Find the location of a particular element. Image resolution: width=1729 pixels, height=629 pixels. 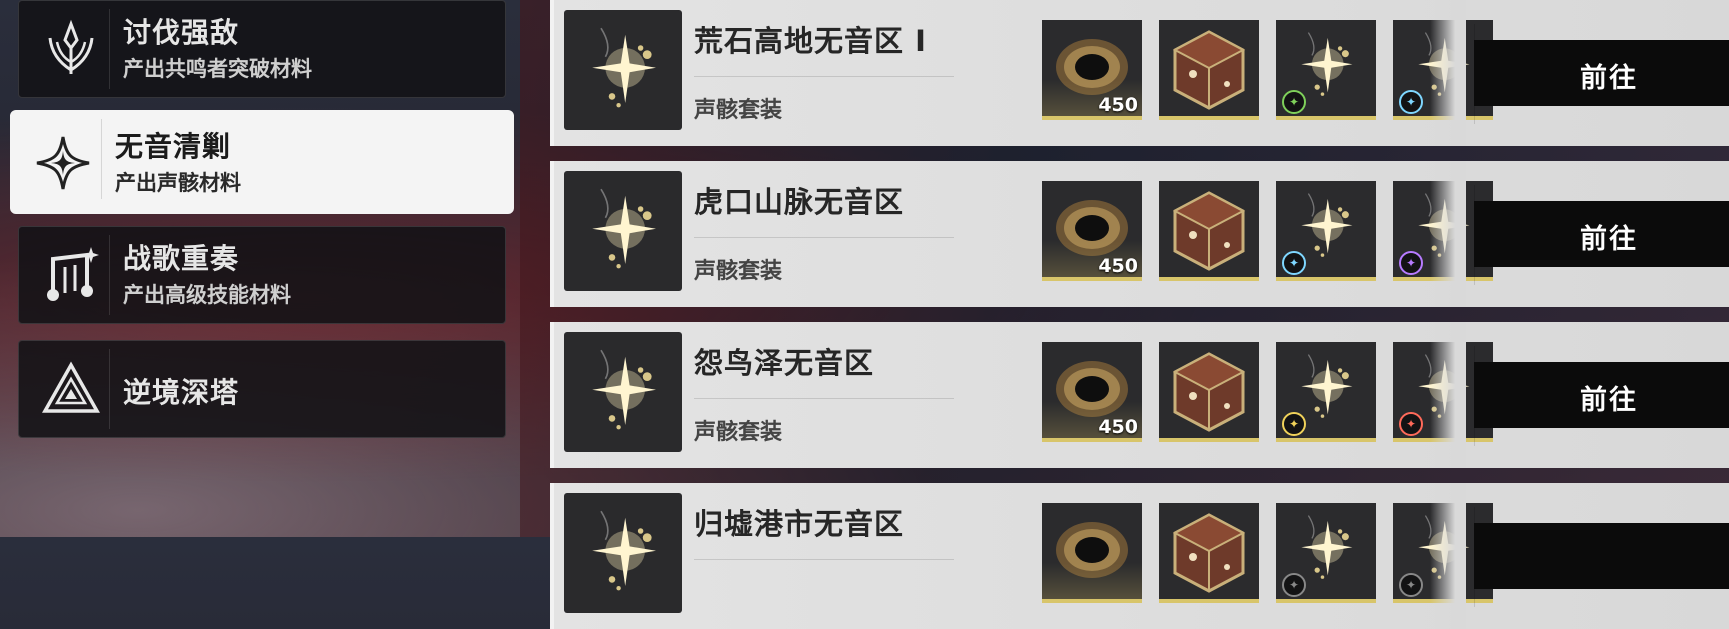

sidebar-item-subtitle: 产出高级技能材料 is located at coordinates (207, 295).